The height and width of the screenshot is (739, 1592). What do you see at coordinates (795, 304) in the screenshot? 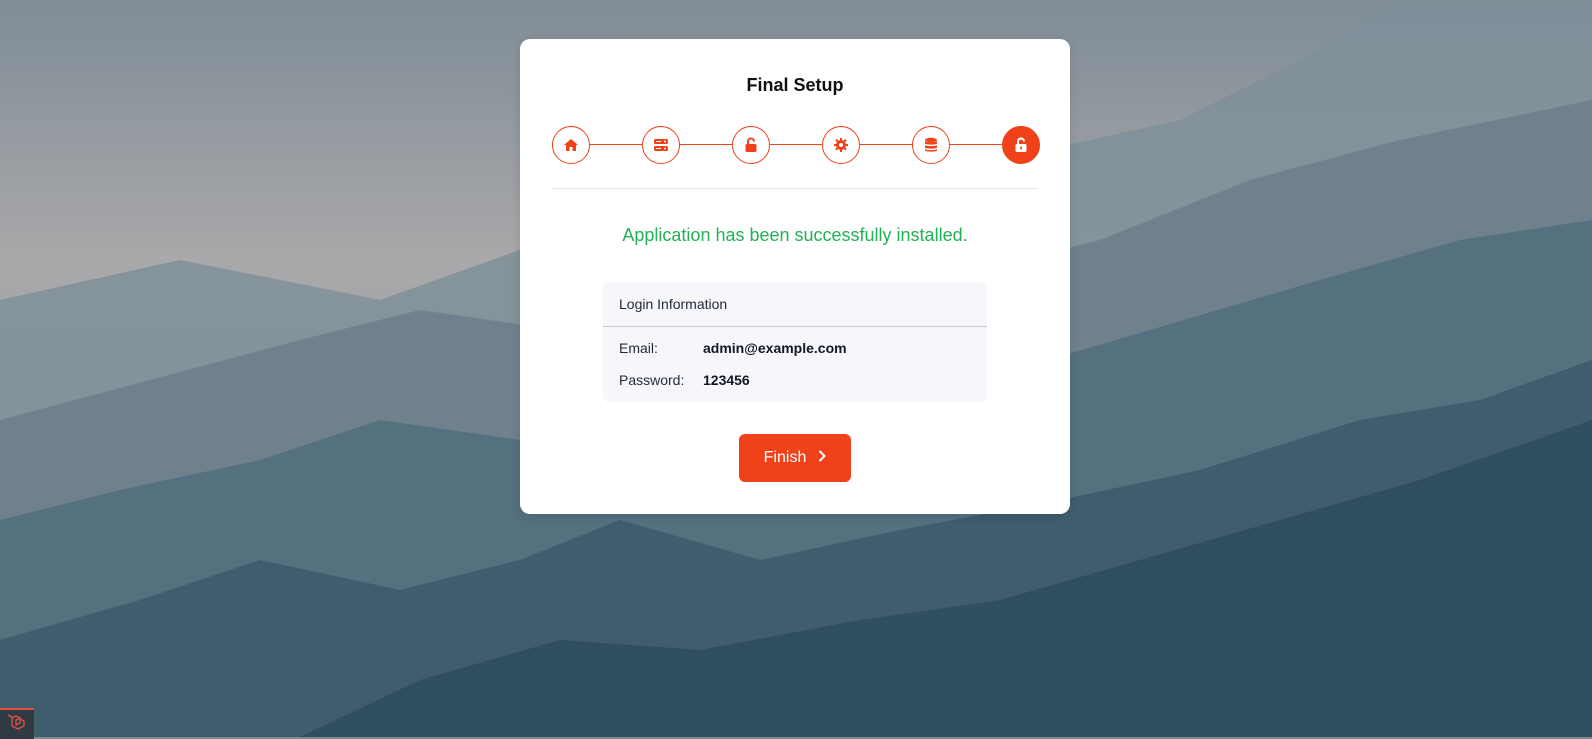
I see `login-info-heading: Login Information` at bounding box center [795, 304].